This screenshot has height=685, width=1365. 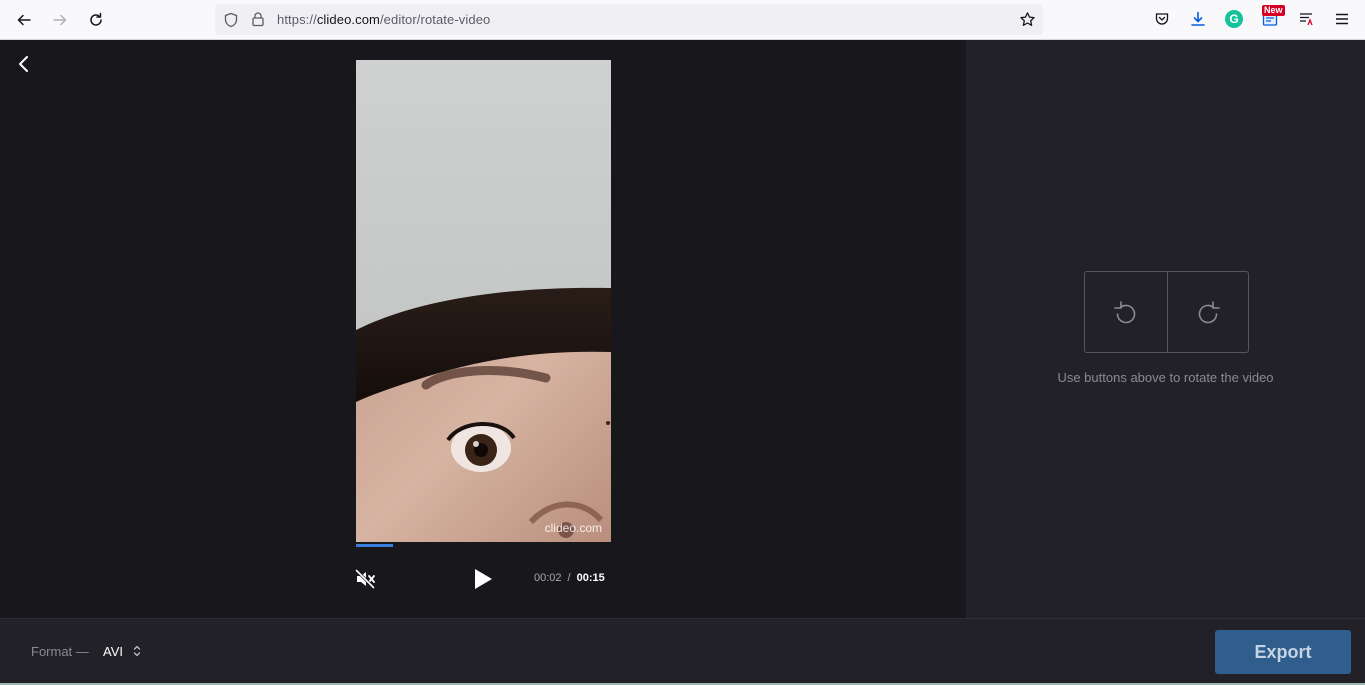 I want to click on time-display: 00:02 / 00:15, so click(x=569, y=578).